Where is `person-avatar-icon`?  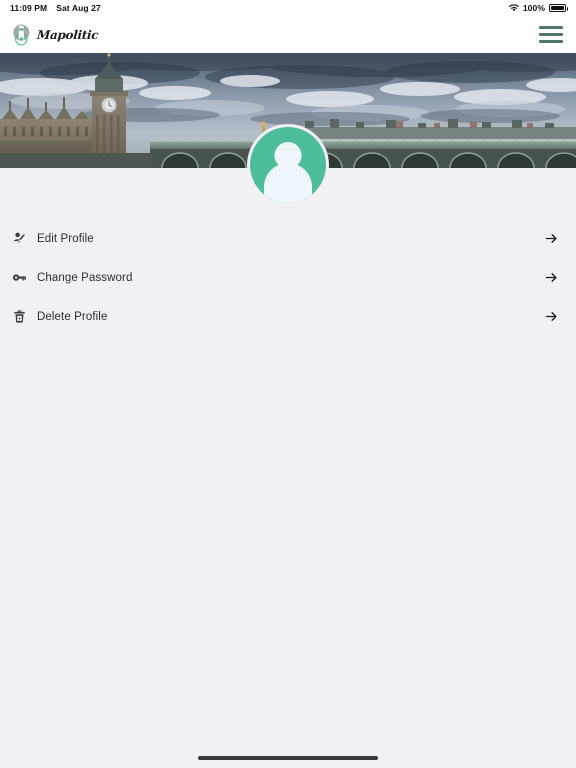 person-avatar-icon is located at coordinates (288, 165).